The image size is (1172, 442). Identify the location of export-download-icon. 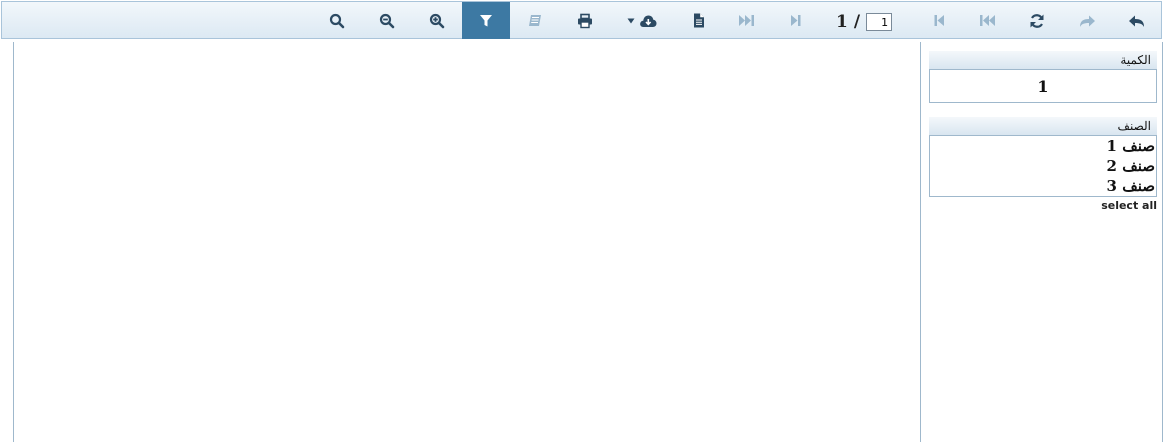
(648, 21).